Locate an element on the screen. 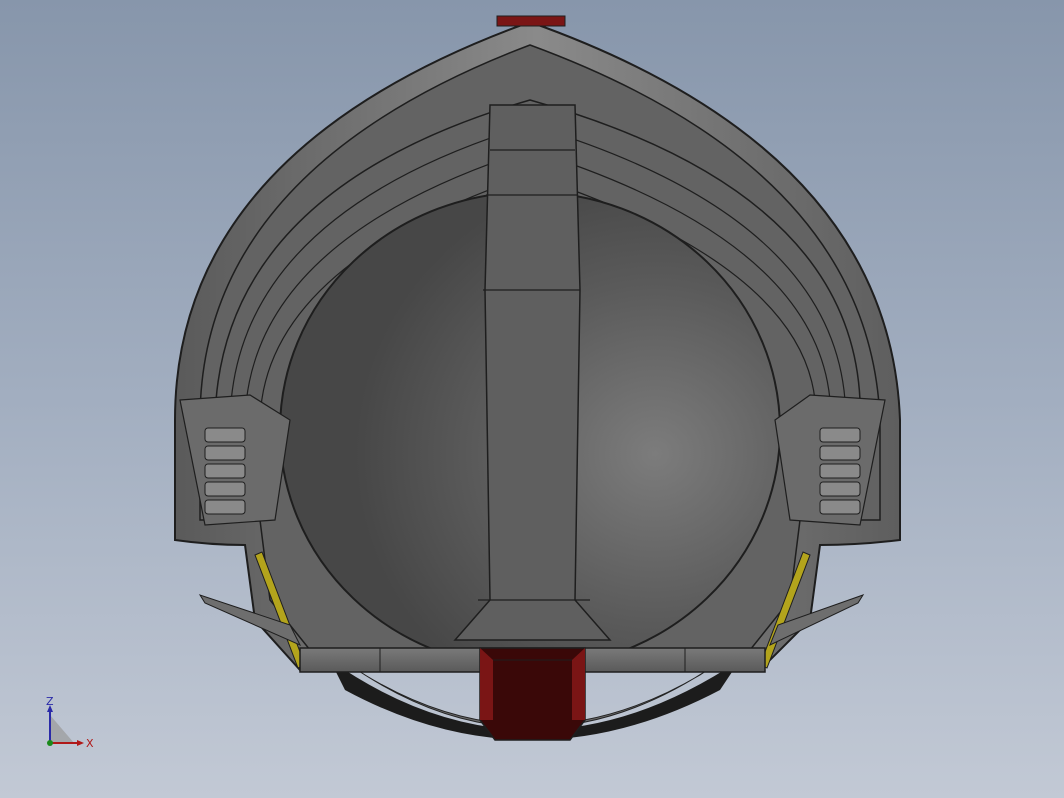  origin-icon is located at coordinates (50, 743).